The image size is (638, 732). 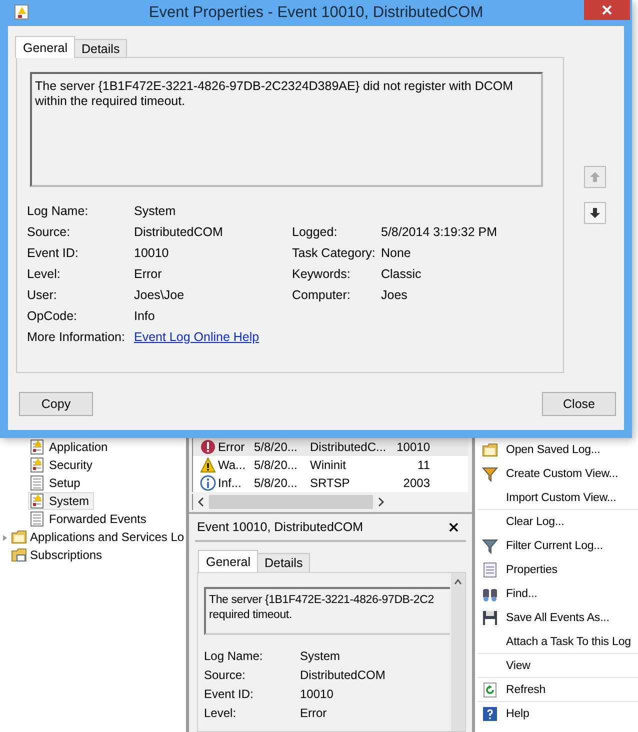 What do you see at coordinates (57, 483) in the screenshot?
I see `tree-item: Setup` at bounding box center [57, 483].